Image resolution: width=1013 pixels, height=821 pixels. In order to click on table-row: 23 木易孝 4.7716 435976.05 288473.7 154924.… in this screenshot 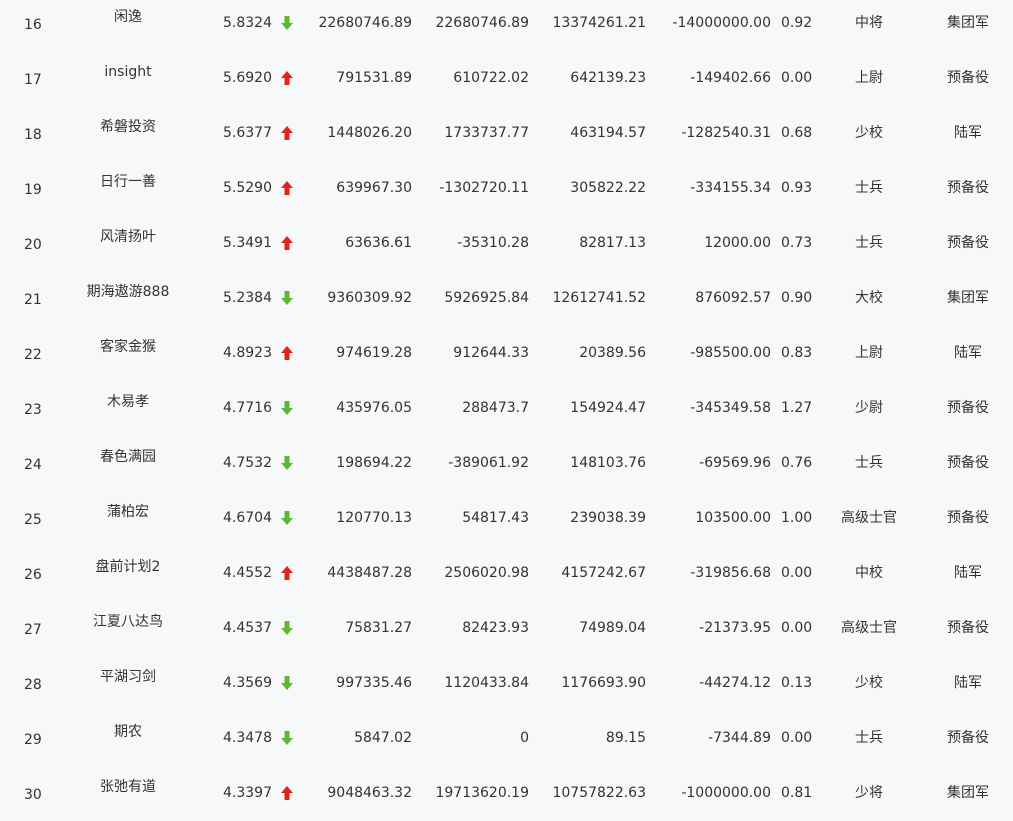, I will do `click(506, 412)`.